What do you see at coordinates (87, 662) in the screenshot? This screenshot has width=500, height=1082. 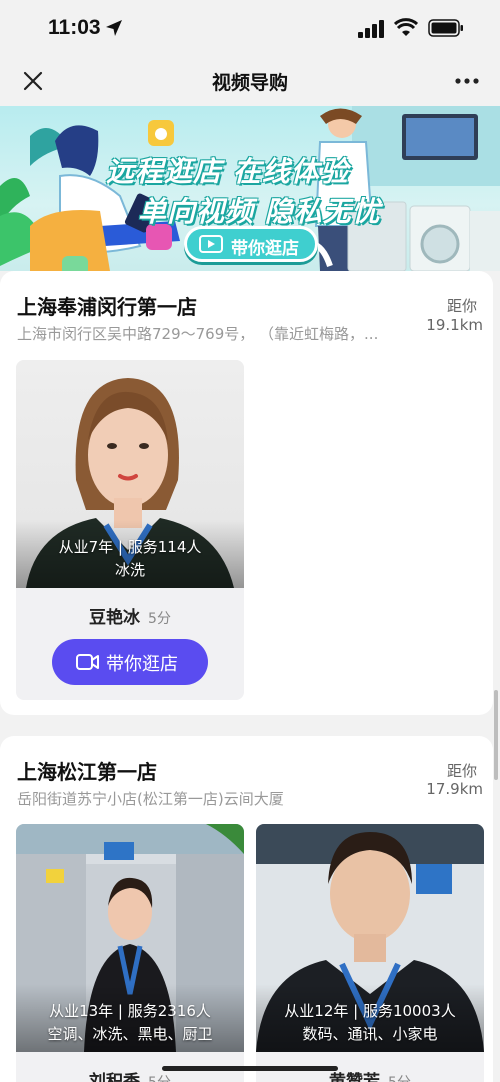 I see `video-camera-icon` at bounding box center [87, 662].